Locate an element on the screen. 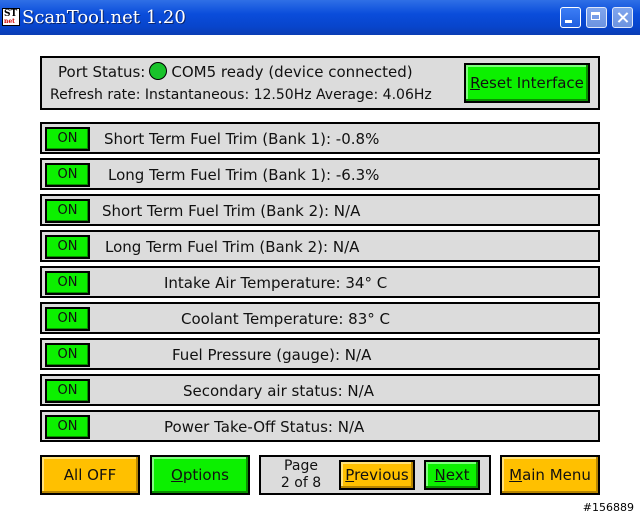  sensor-row: ON Coolant Temperature: 83° C is located at coordinates (320, 318).